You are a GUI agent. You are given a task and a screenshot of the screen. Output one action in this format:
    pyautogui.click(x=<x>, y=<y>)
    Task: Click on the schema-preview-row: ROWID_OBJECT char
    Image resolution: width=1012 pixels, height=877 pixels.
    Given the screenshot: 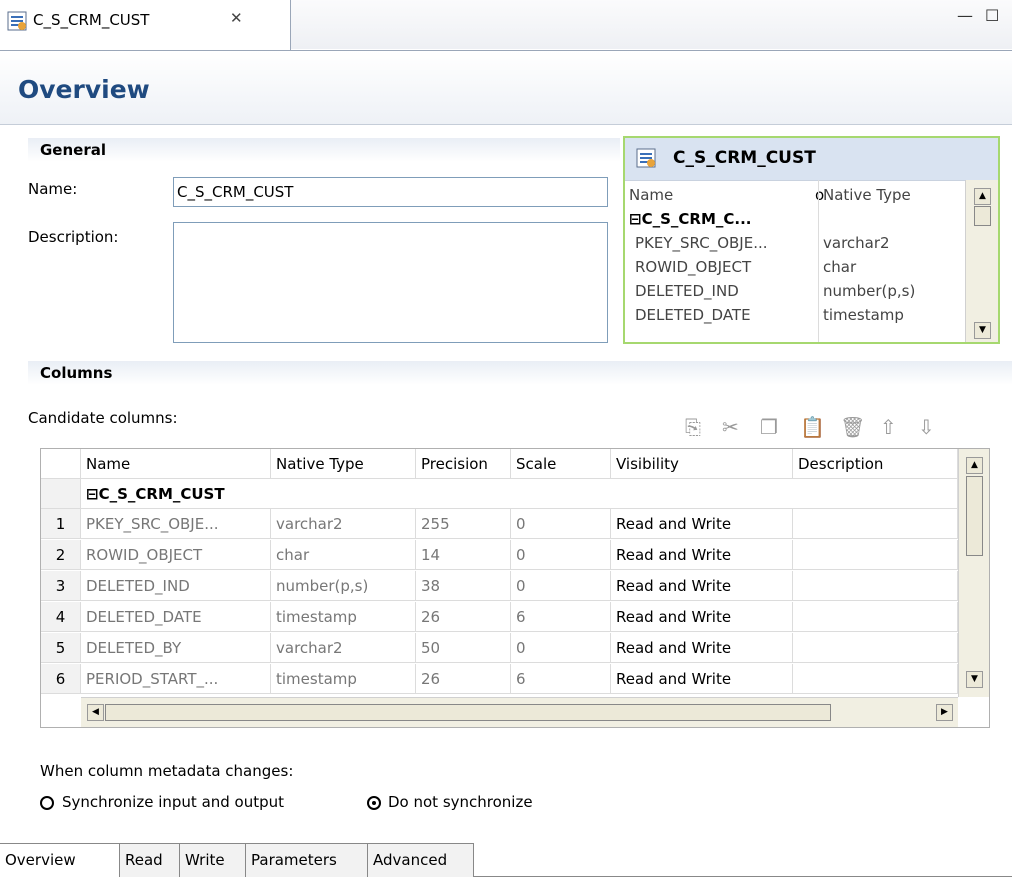 What is the action you would take?
    pyautogui.click(x=794, y=267)
    